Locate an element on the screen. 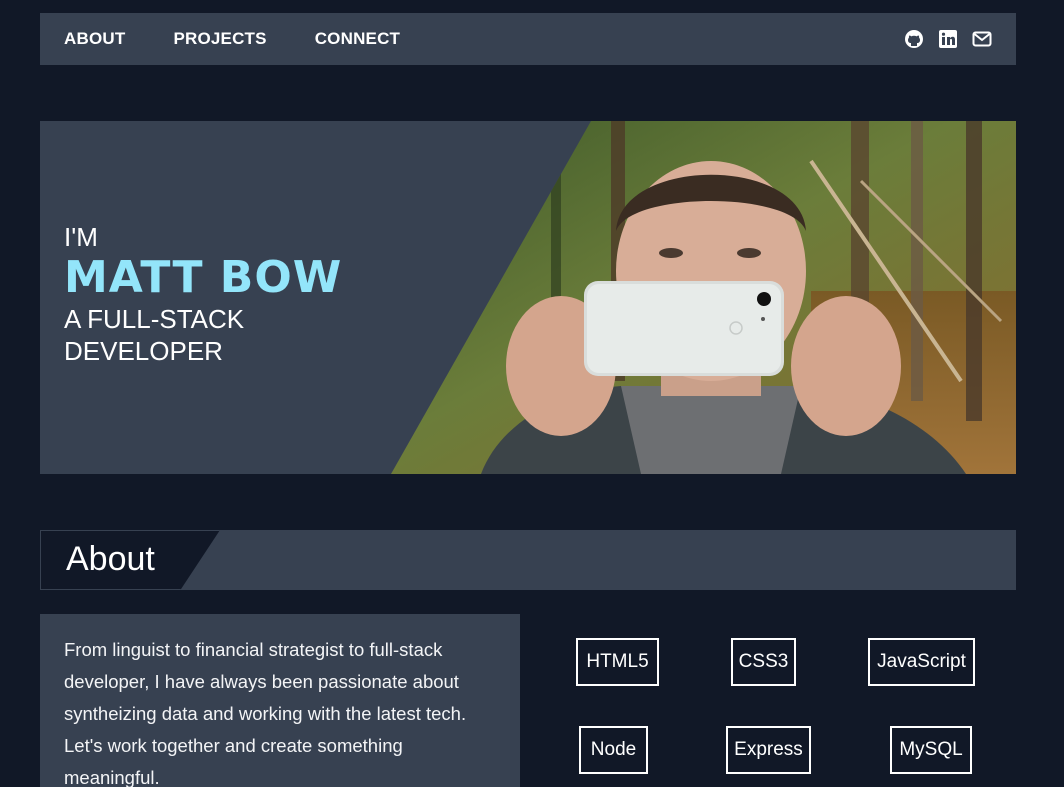  social-icons is located at coordinates (948, 39).